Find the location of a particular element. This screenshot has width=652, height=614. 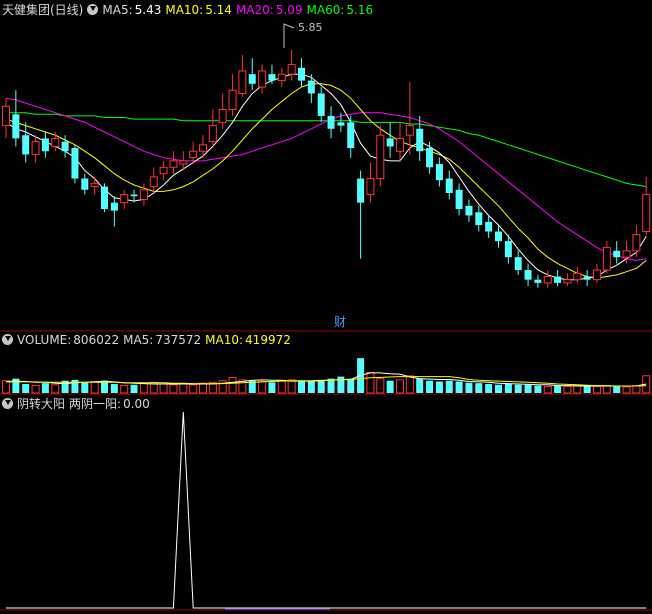

indicator-name: 阴转大阳 is located at coordinates (41, 404).